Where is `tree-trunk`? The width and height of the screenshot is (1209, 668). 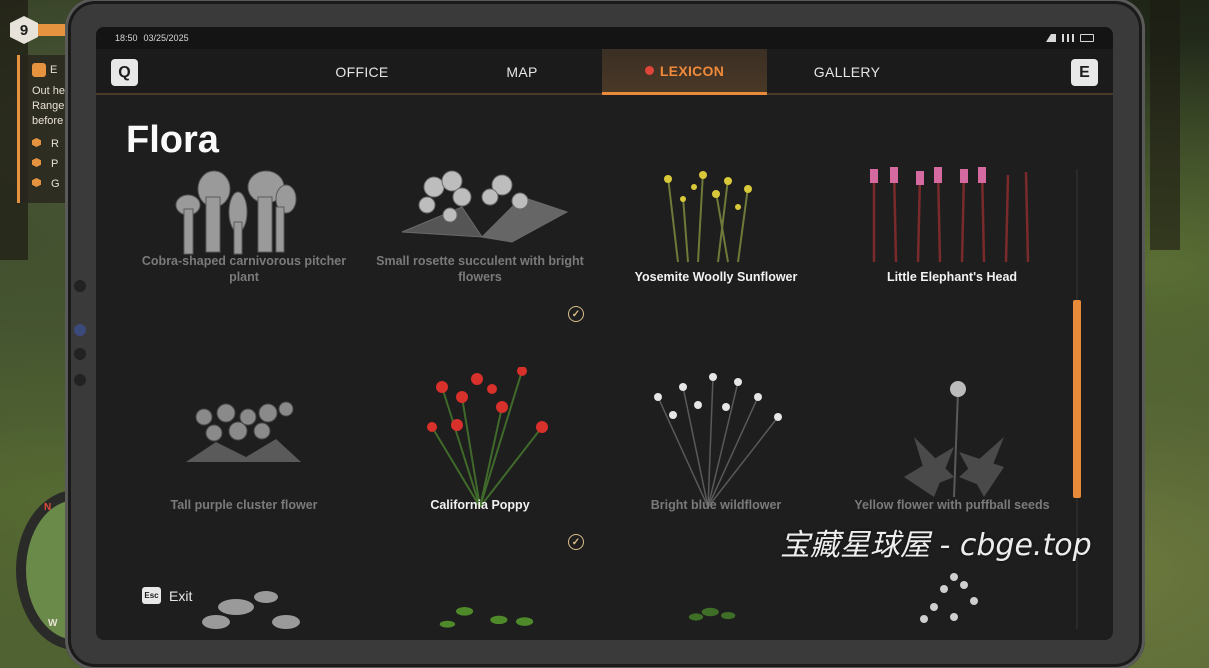
tree-trunk is located at coordinates (1165, 125).